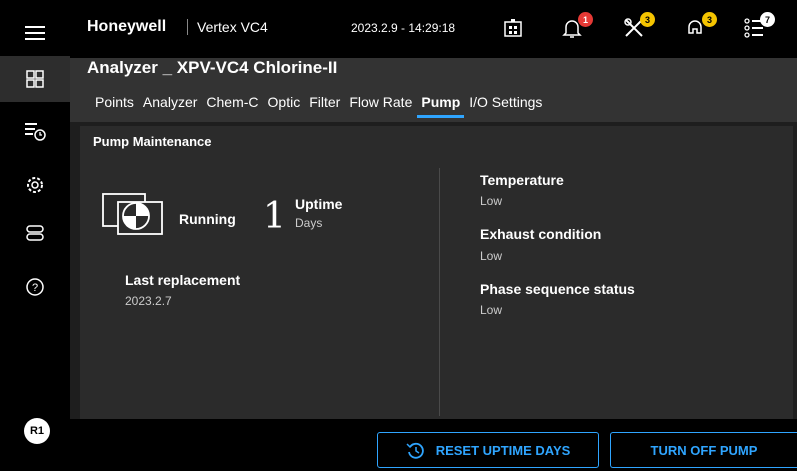 Image resolution: width=797 pixels, height=471 pixels. I want to click on tools-icon: 3, so click(637, 27).